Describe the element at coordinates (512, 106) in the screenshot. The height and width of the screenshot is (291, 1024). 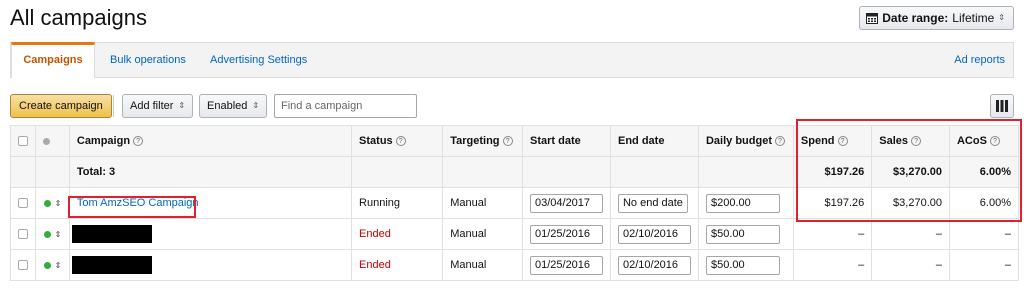
I see `toolbar: Create campaign Add filter ⇕ Enabled ⇕` at that location.